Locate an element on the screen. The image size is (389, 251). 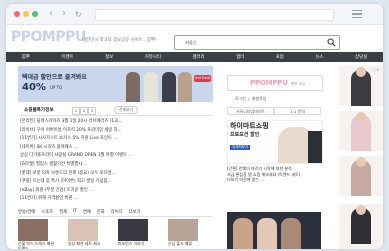
thumbnail-caption: 퍼포먼스 이야기 is located at coordinates (131, 243).